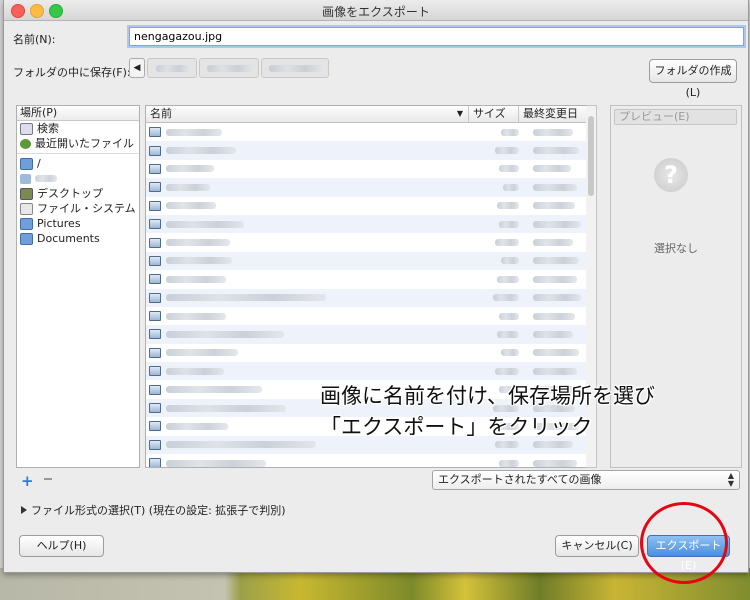 This screenshot has height=600, width=750. Describe the element at coordinates (307, 114) in the screenshot. I see `column-header-name: 名前 ▼` at that location.